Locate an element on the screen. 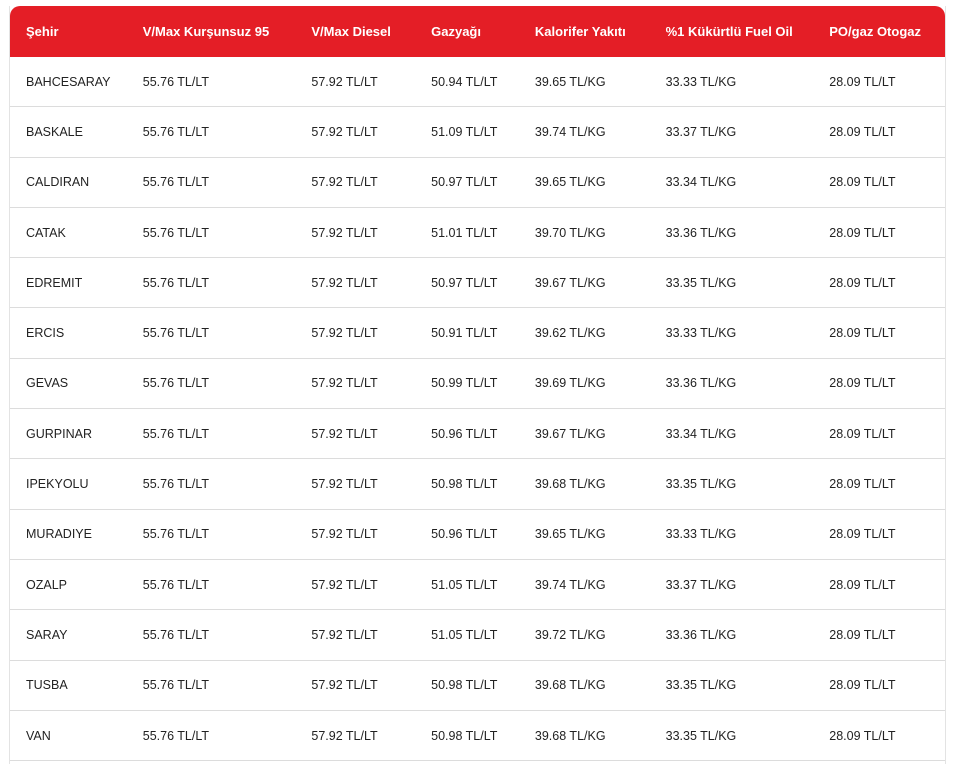 The height and width of the screenshot is (764, 960). city-cell: TUSBA is located at coordinates (47, 685).